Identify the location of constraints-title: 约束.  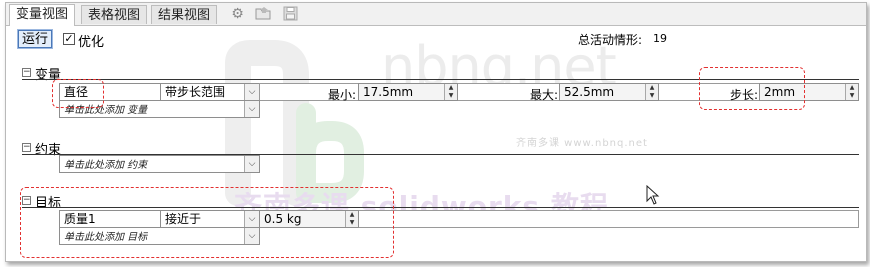
(48, 150).